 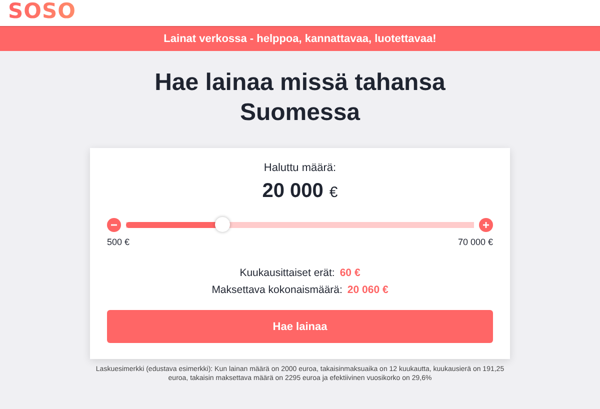 I want to click on minus-icon, so click(x=114, y=225).